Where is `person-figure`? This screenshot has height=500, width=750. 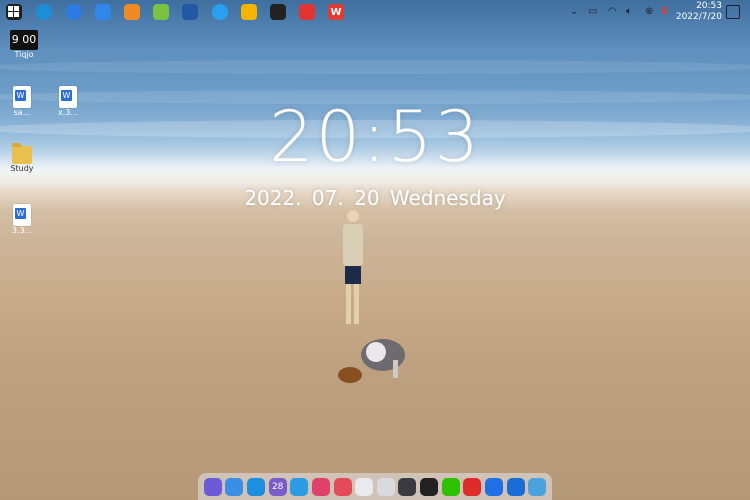 person-figure is located at coordinates (353, 267).